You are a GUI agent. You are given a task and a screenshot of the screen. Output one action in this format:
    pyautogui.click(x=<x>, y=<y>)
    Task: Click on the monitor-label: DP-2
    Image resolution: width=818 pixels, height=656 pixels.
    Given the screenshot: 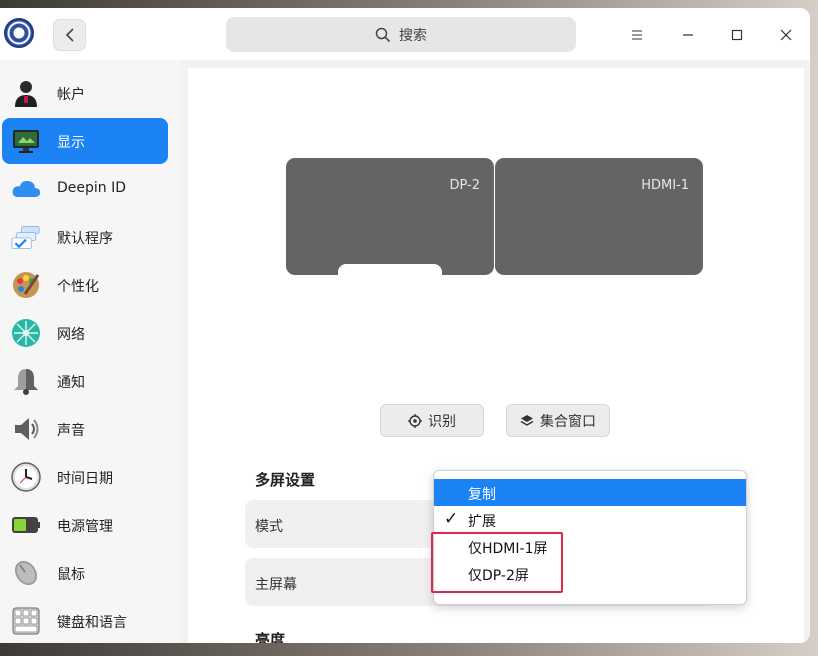 What is the action you would take?
    pyautogui.click(x=464, y=185)
    